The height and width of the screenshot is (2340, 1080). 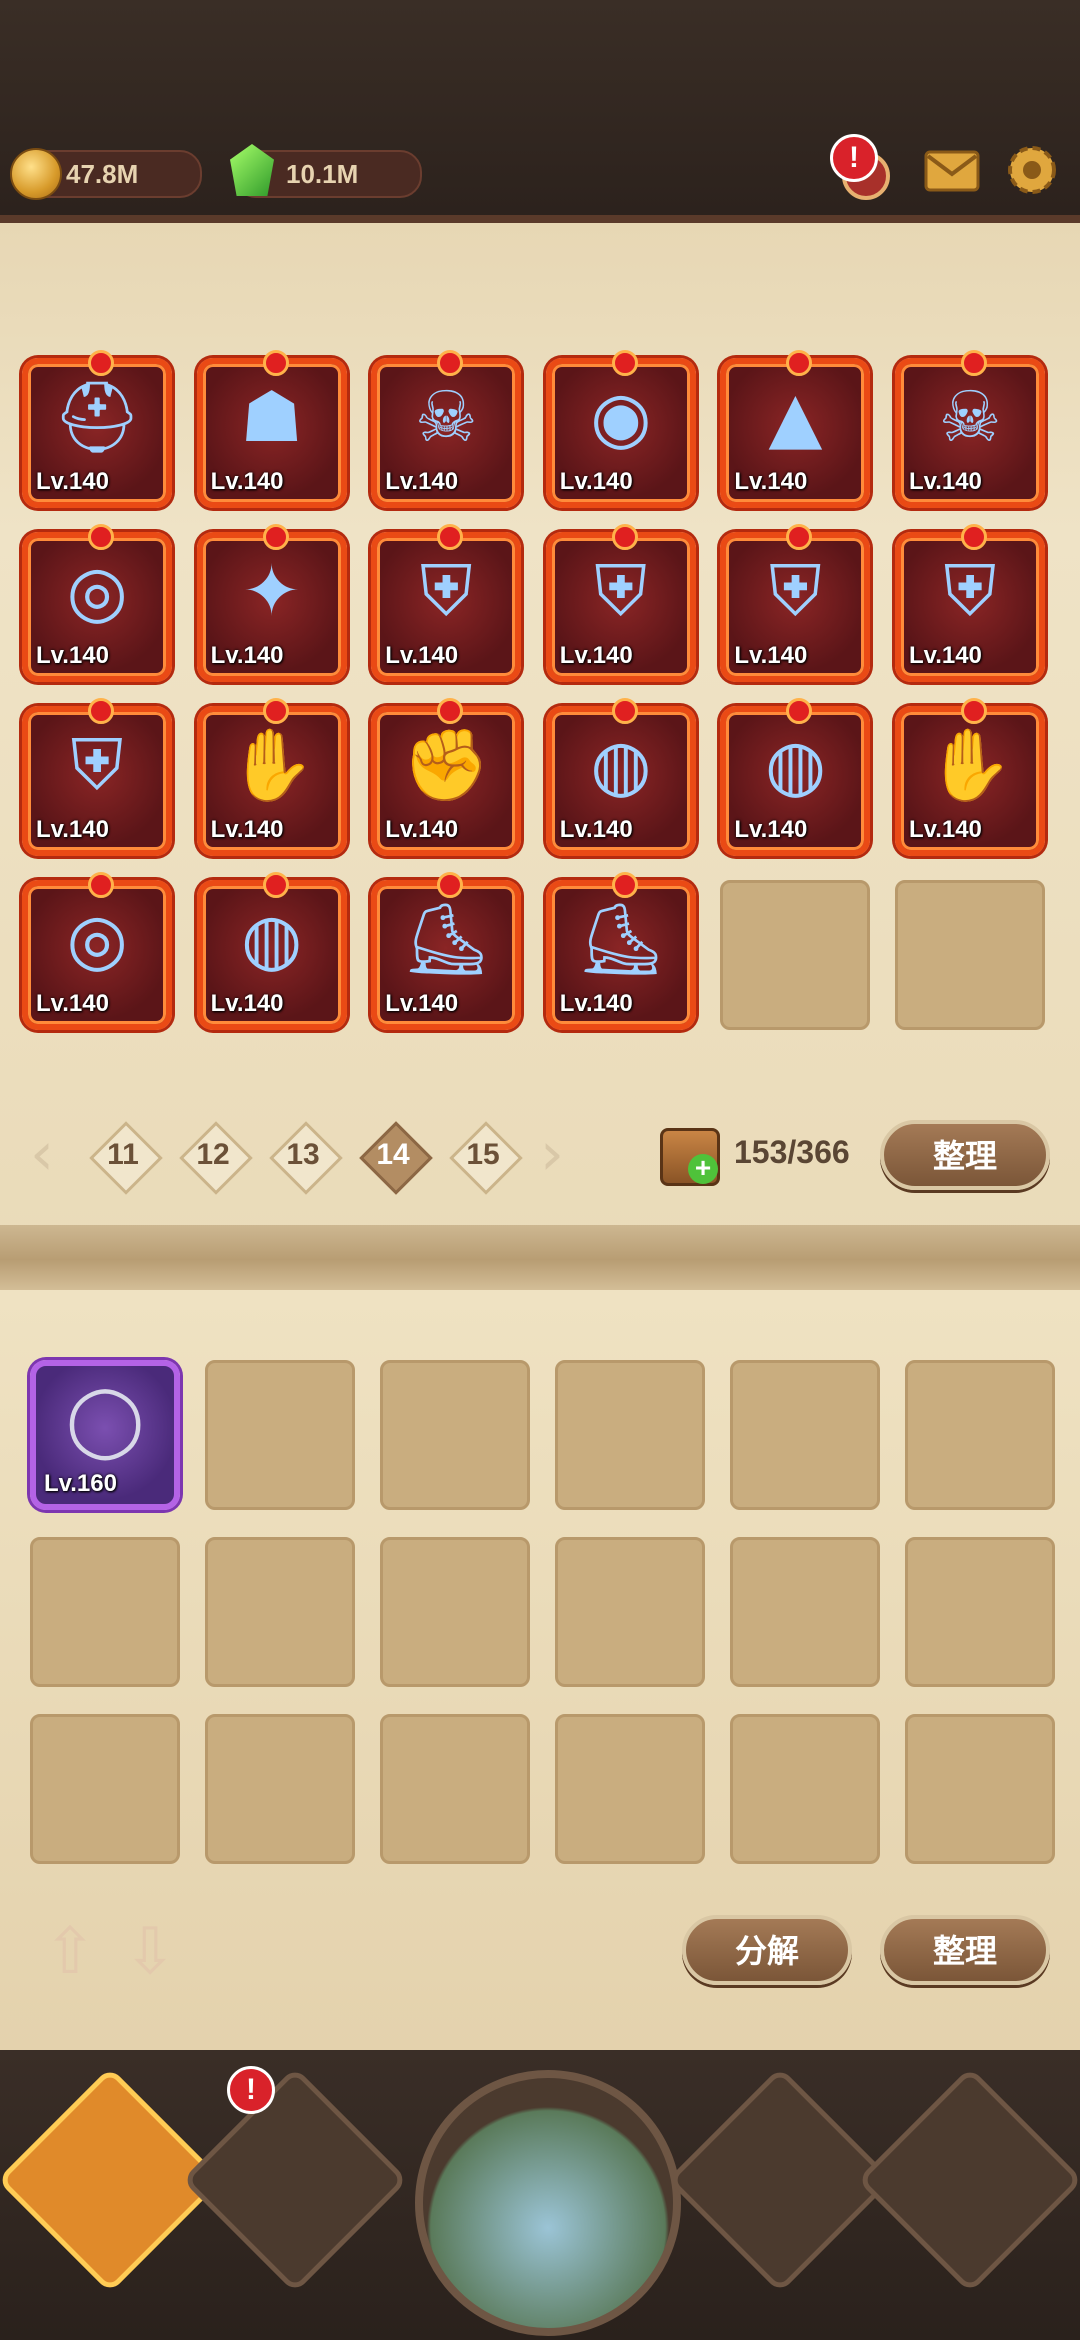 I want to click on notification-button: !, so click(x=862, y=168).